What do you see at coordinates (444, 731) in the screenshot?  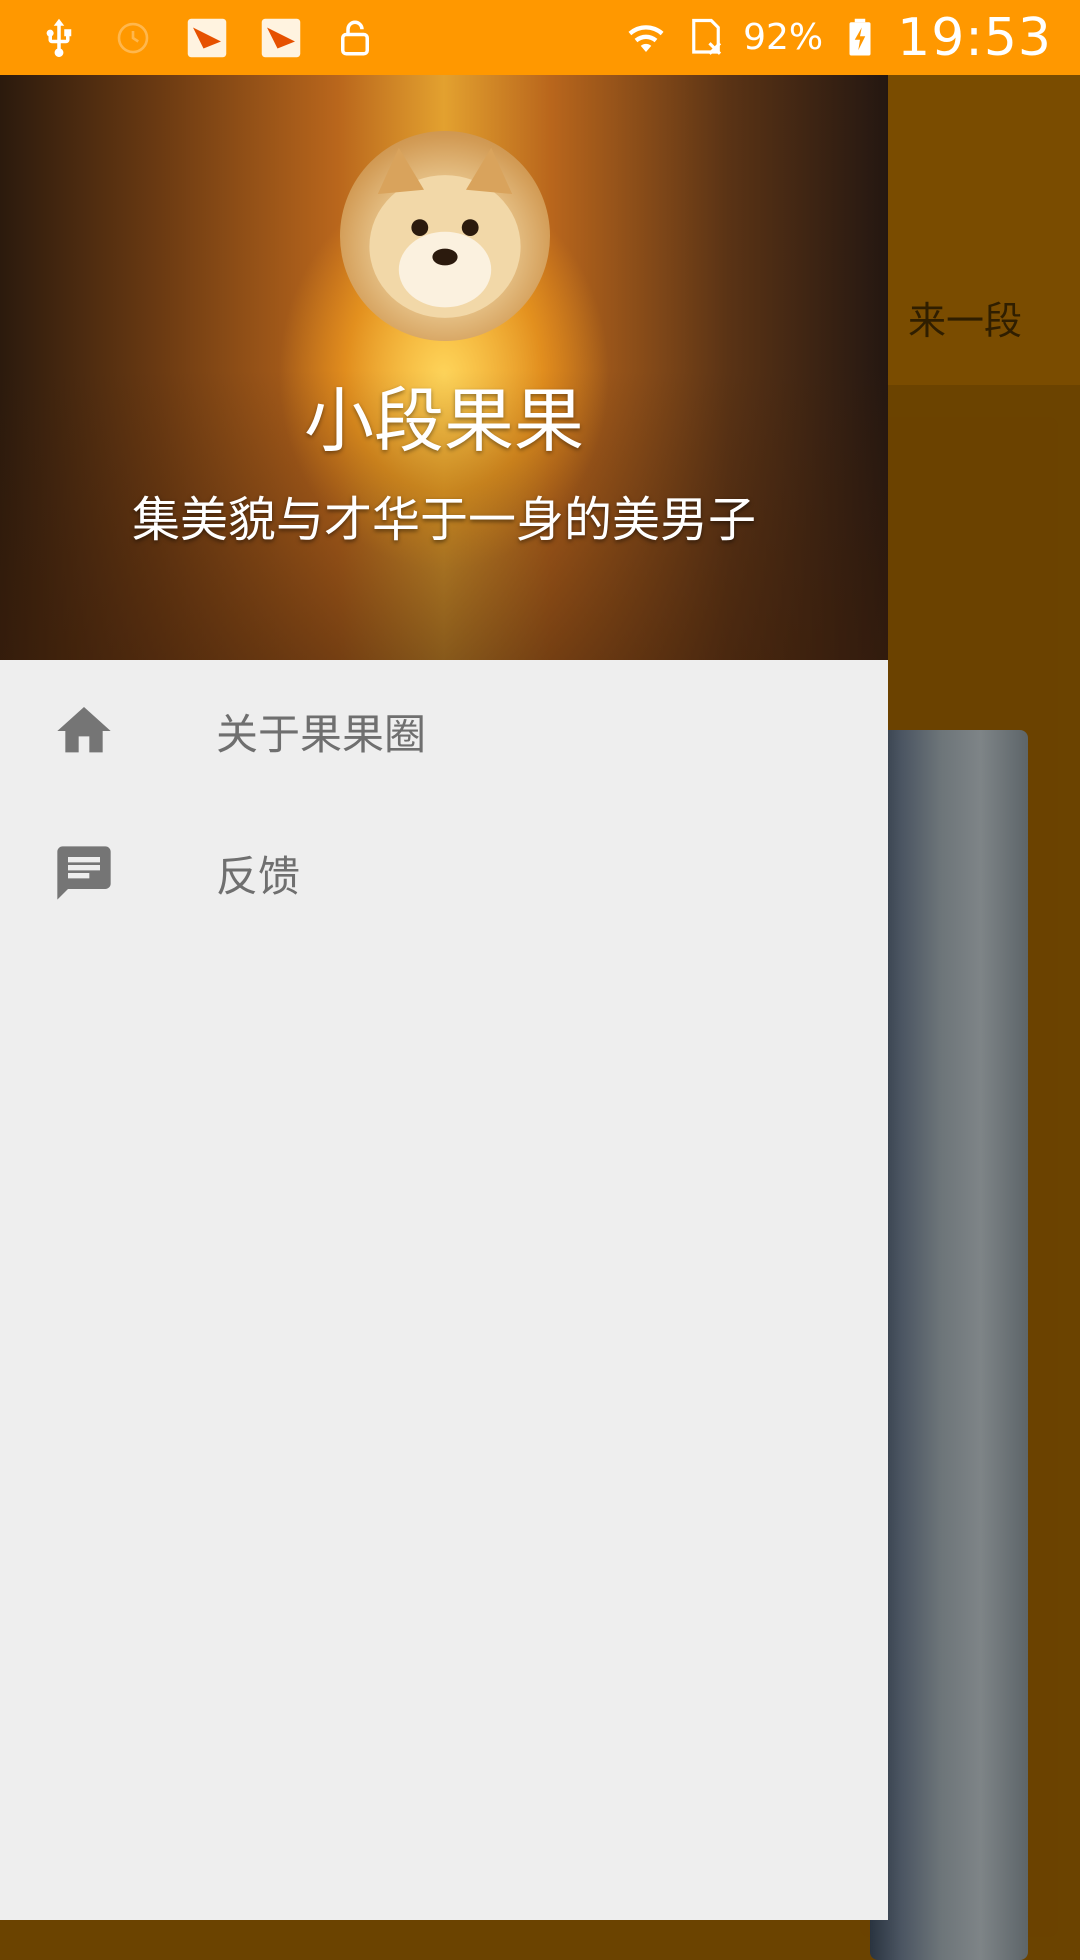 I see `menu-item-about: 关于果果圈` at bounding box center [444, 731].